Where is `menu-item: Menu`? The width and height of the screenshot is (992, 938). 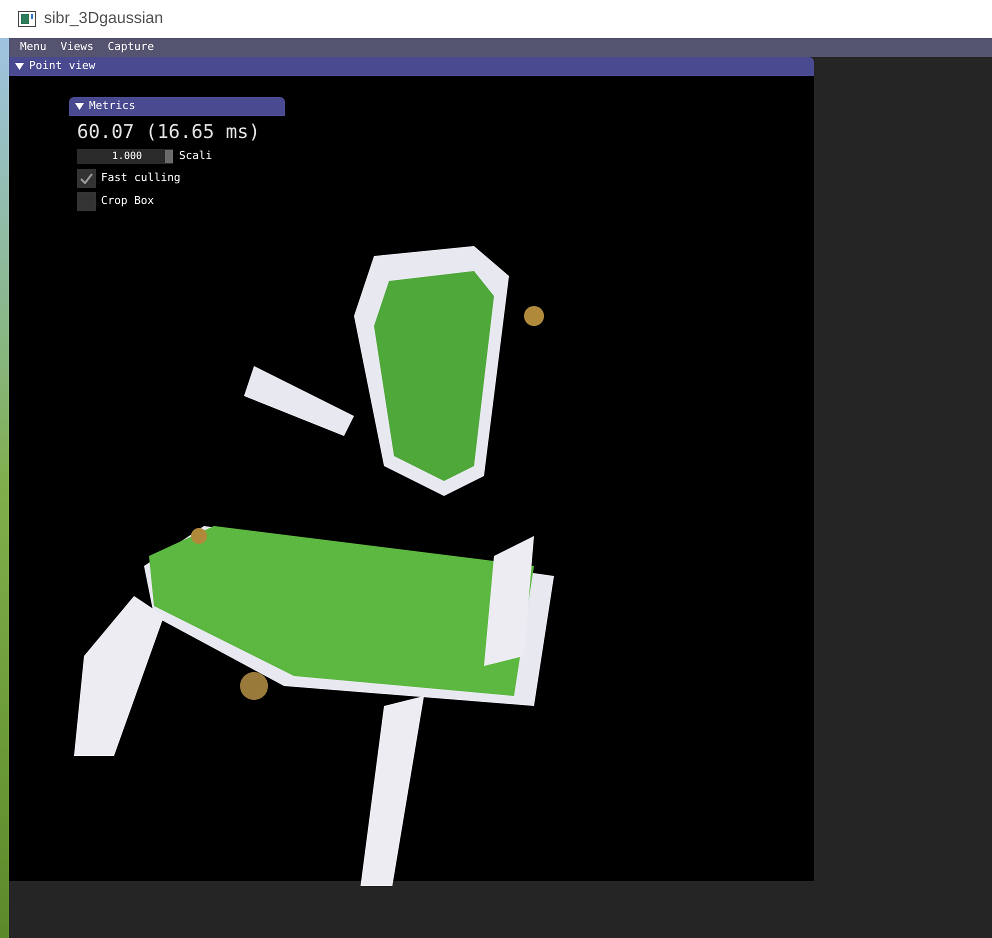
menu-item: Menu is located at coordinates (33, 47).